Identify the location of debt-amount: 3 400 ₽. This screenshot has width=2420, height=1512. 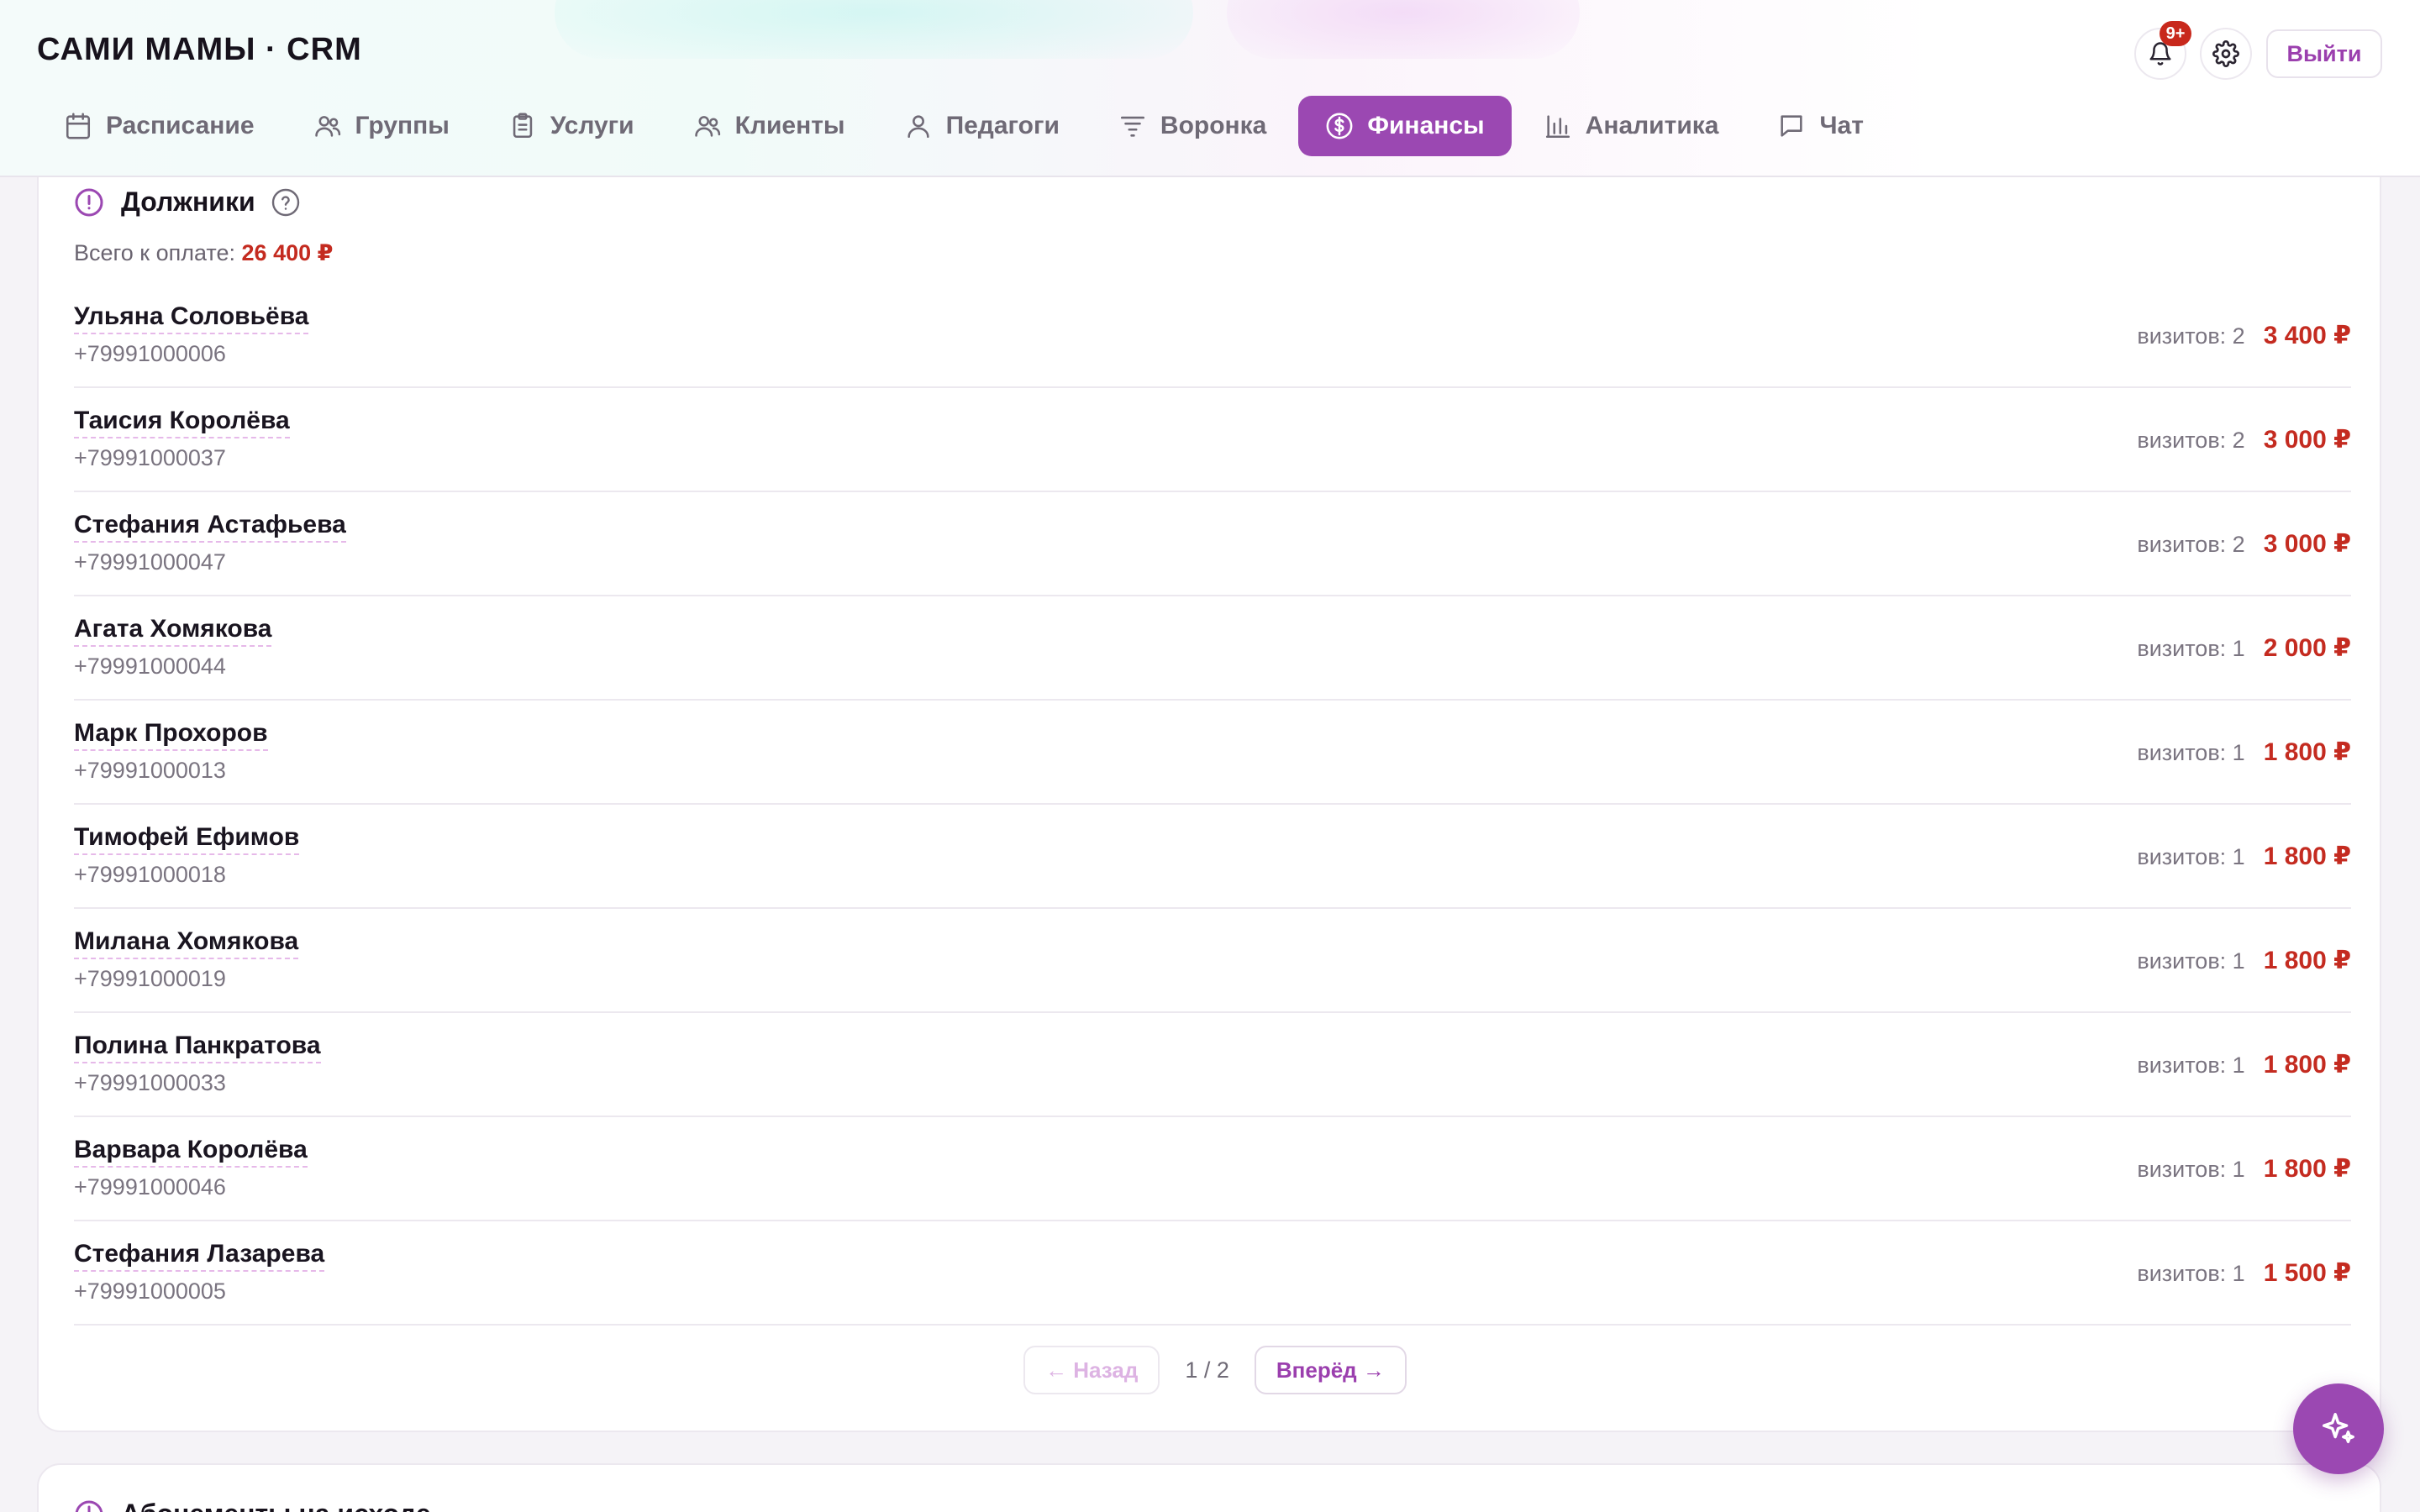
(2307, 335).